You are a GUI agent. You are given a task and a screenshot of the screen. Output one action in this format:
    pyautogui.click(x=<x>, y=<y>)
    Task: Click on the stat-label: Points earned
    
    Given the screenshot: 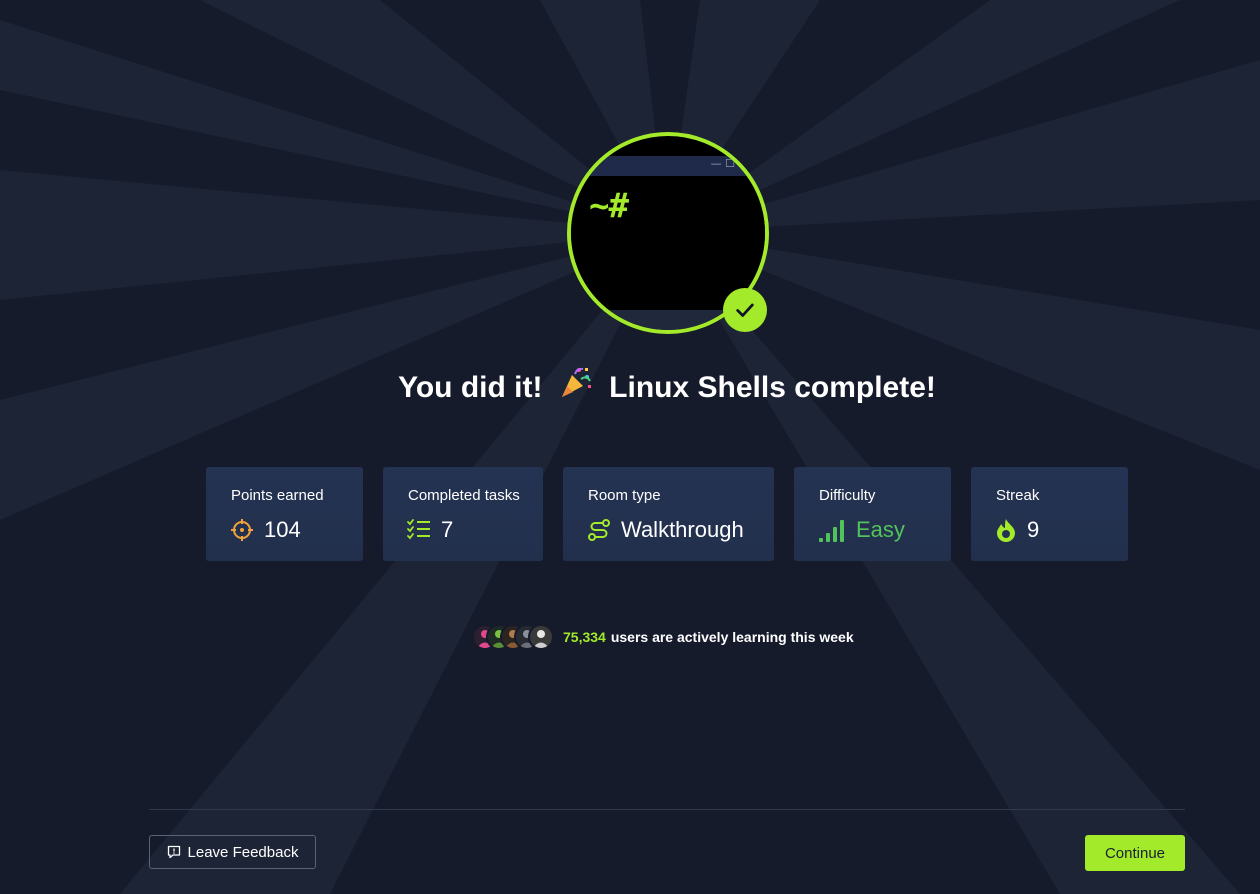 What is the action you would take?
    pyautogui.click(x=277, y=495)
    